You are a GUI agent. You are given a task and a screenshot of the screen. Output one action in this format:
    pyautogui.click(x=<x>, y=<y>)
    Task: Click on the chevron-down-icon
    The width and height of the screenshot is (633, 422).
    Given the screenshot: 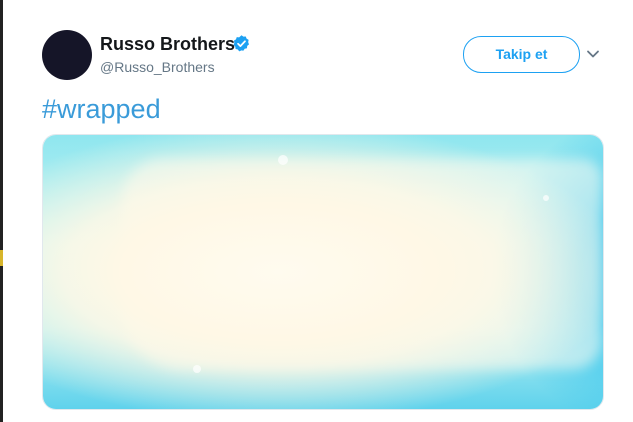 What is the action you would take?
    pyautogui.click(x=593, y=54)
    